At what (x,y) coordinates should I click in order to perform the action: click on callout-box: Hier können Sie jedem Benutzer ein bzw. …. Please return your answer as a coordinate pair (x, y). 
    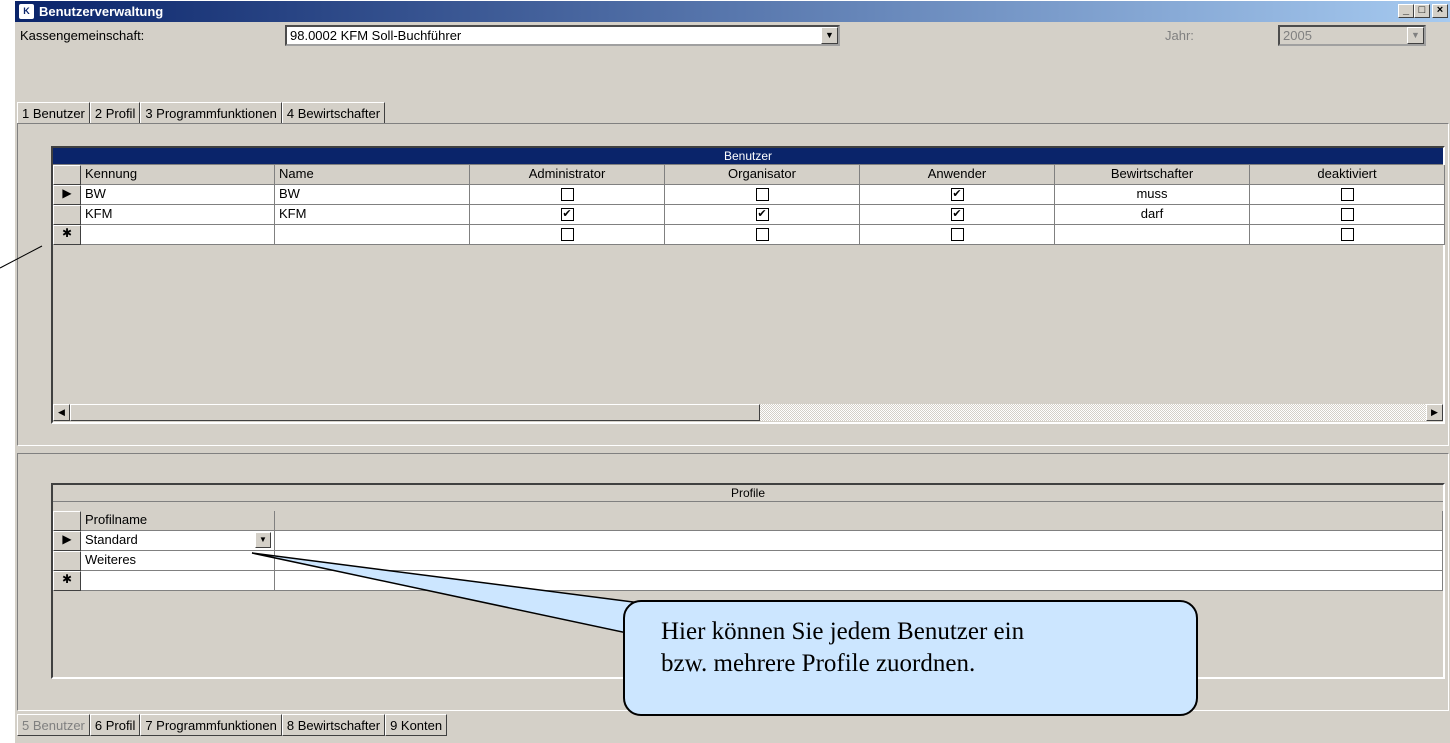
    Looking at the image, I should click on (910, 658).